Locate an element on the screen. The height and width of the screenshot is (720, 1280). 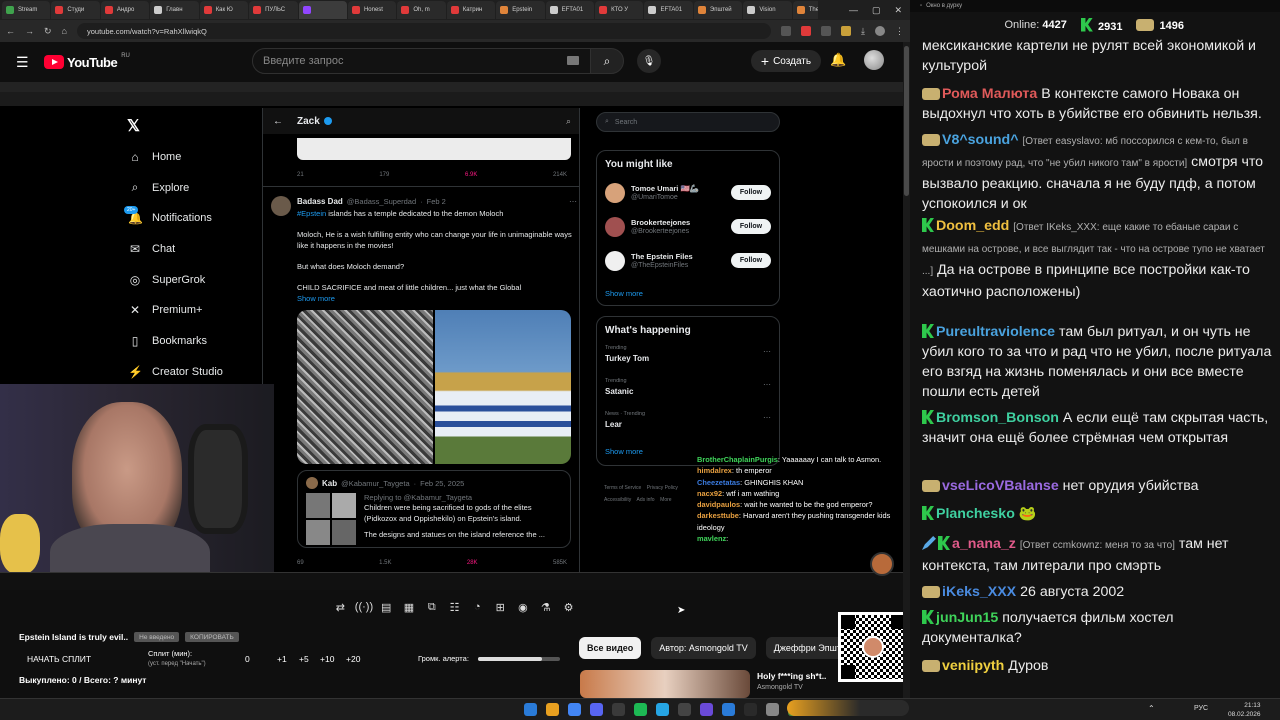
search-input: Введите запрос is located at coordinates (422, 61).